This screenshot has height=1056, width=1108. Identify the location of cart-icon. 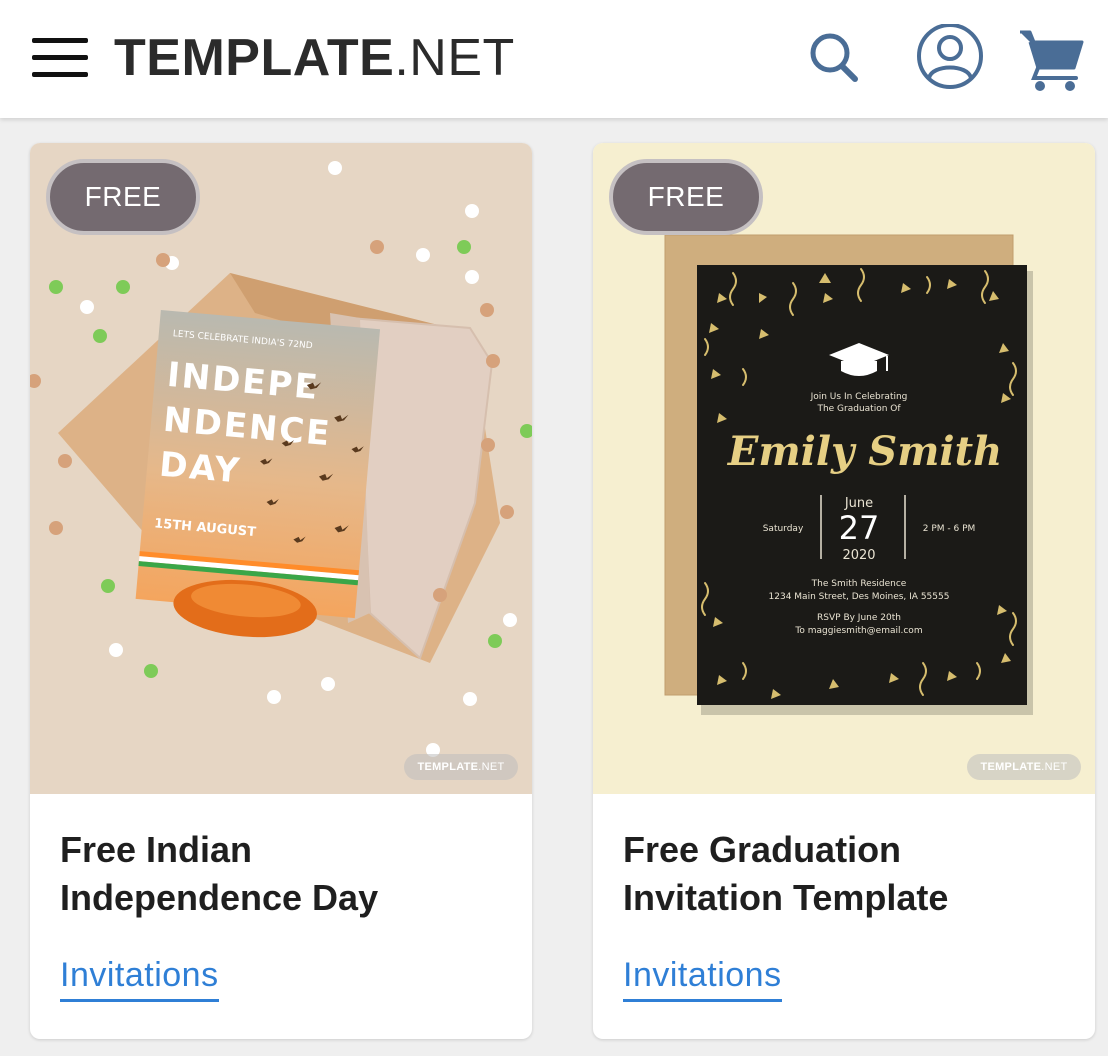
(1051, 57).